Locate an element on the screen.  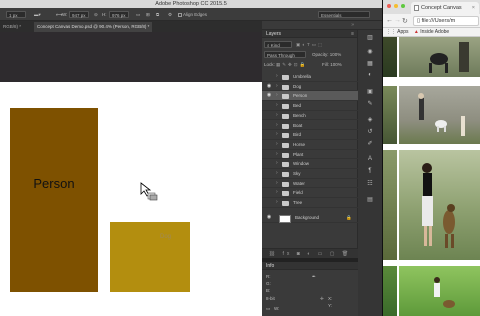
layer-row-field: › Field is located at coordinates (310, 193).